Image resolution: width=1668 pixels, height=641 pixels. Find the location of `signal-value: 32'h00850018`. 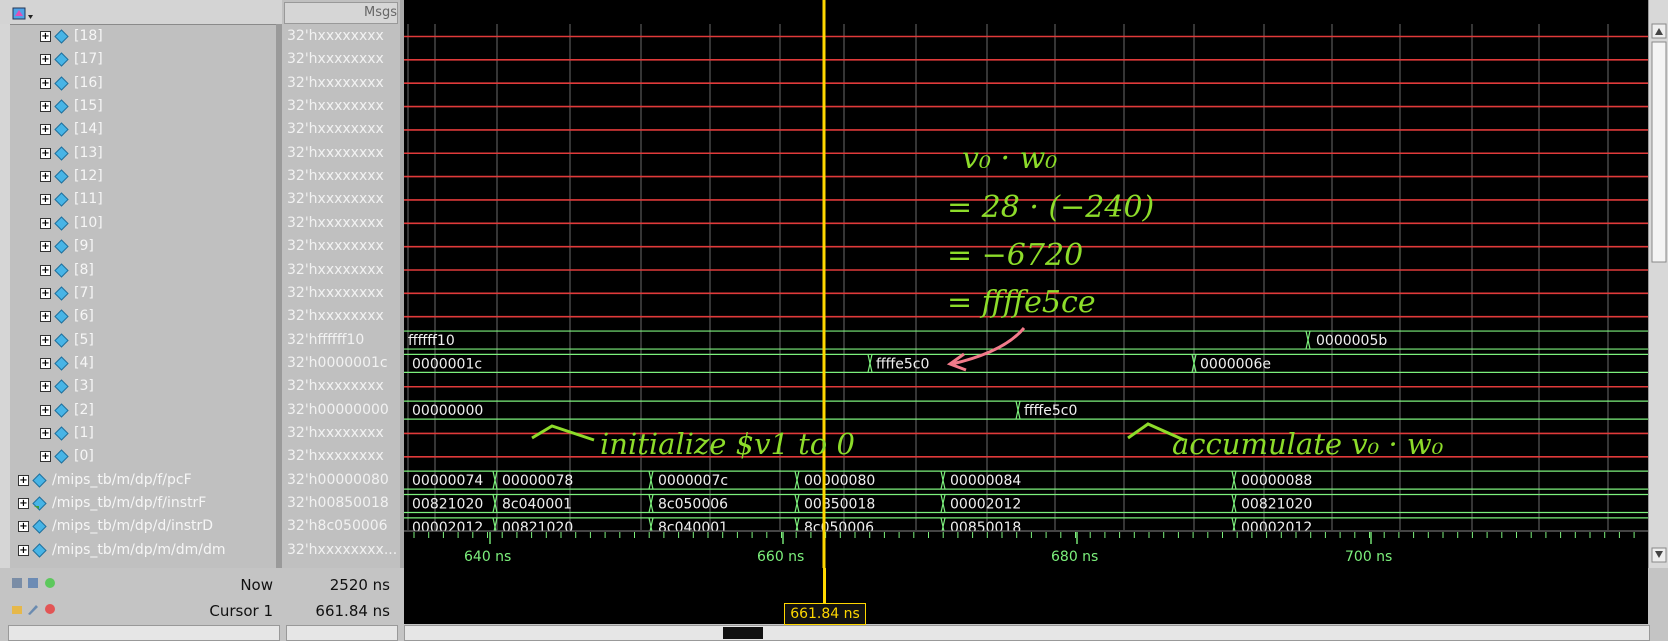

signal-value: 32'h00850018 is located at coordinates (338, 503).